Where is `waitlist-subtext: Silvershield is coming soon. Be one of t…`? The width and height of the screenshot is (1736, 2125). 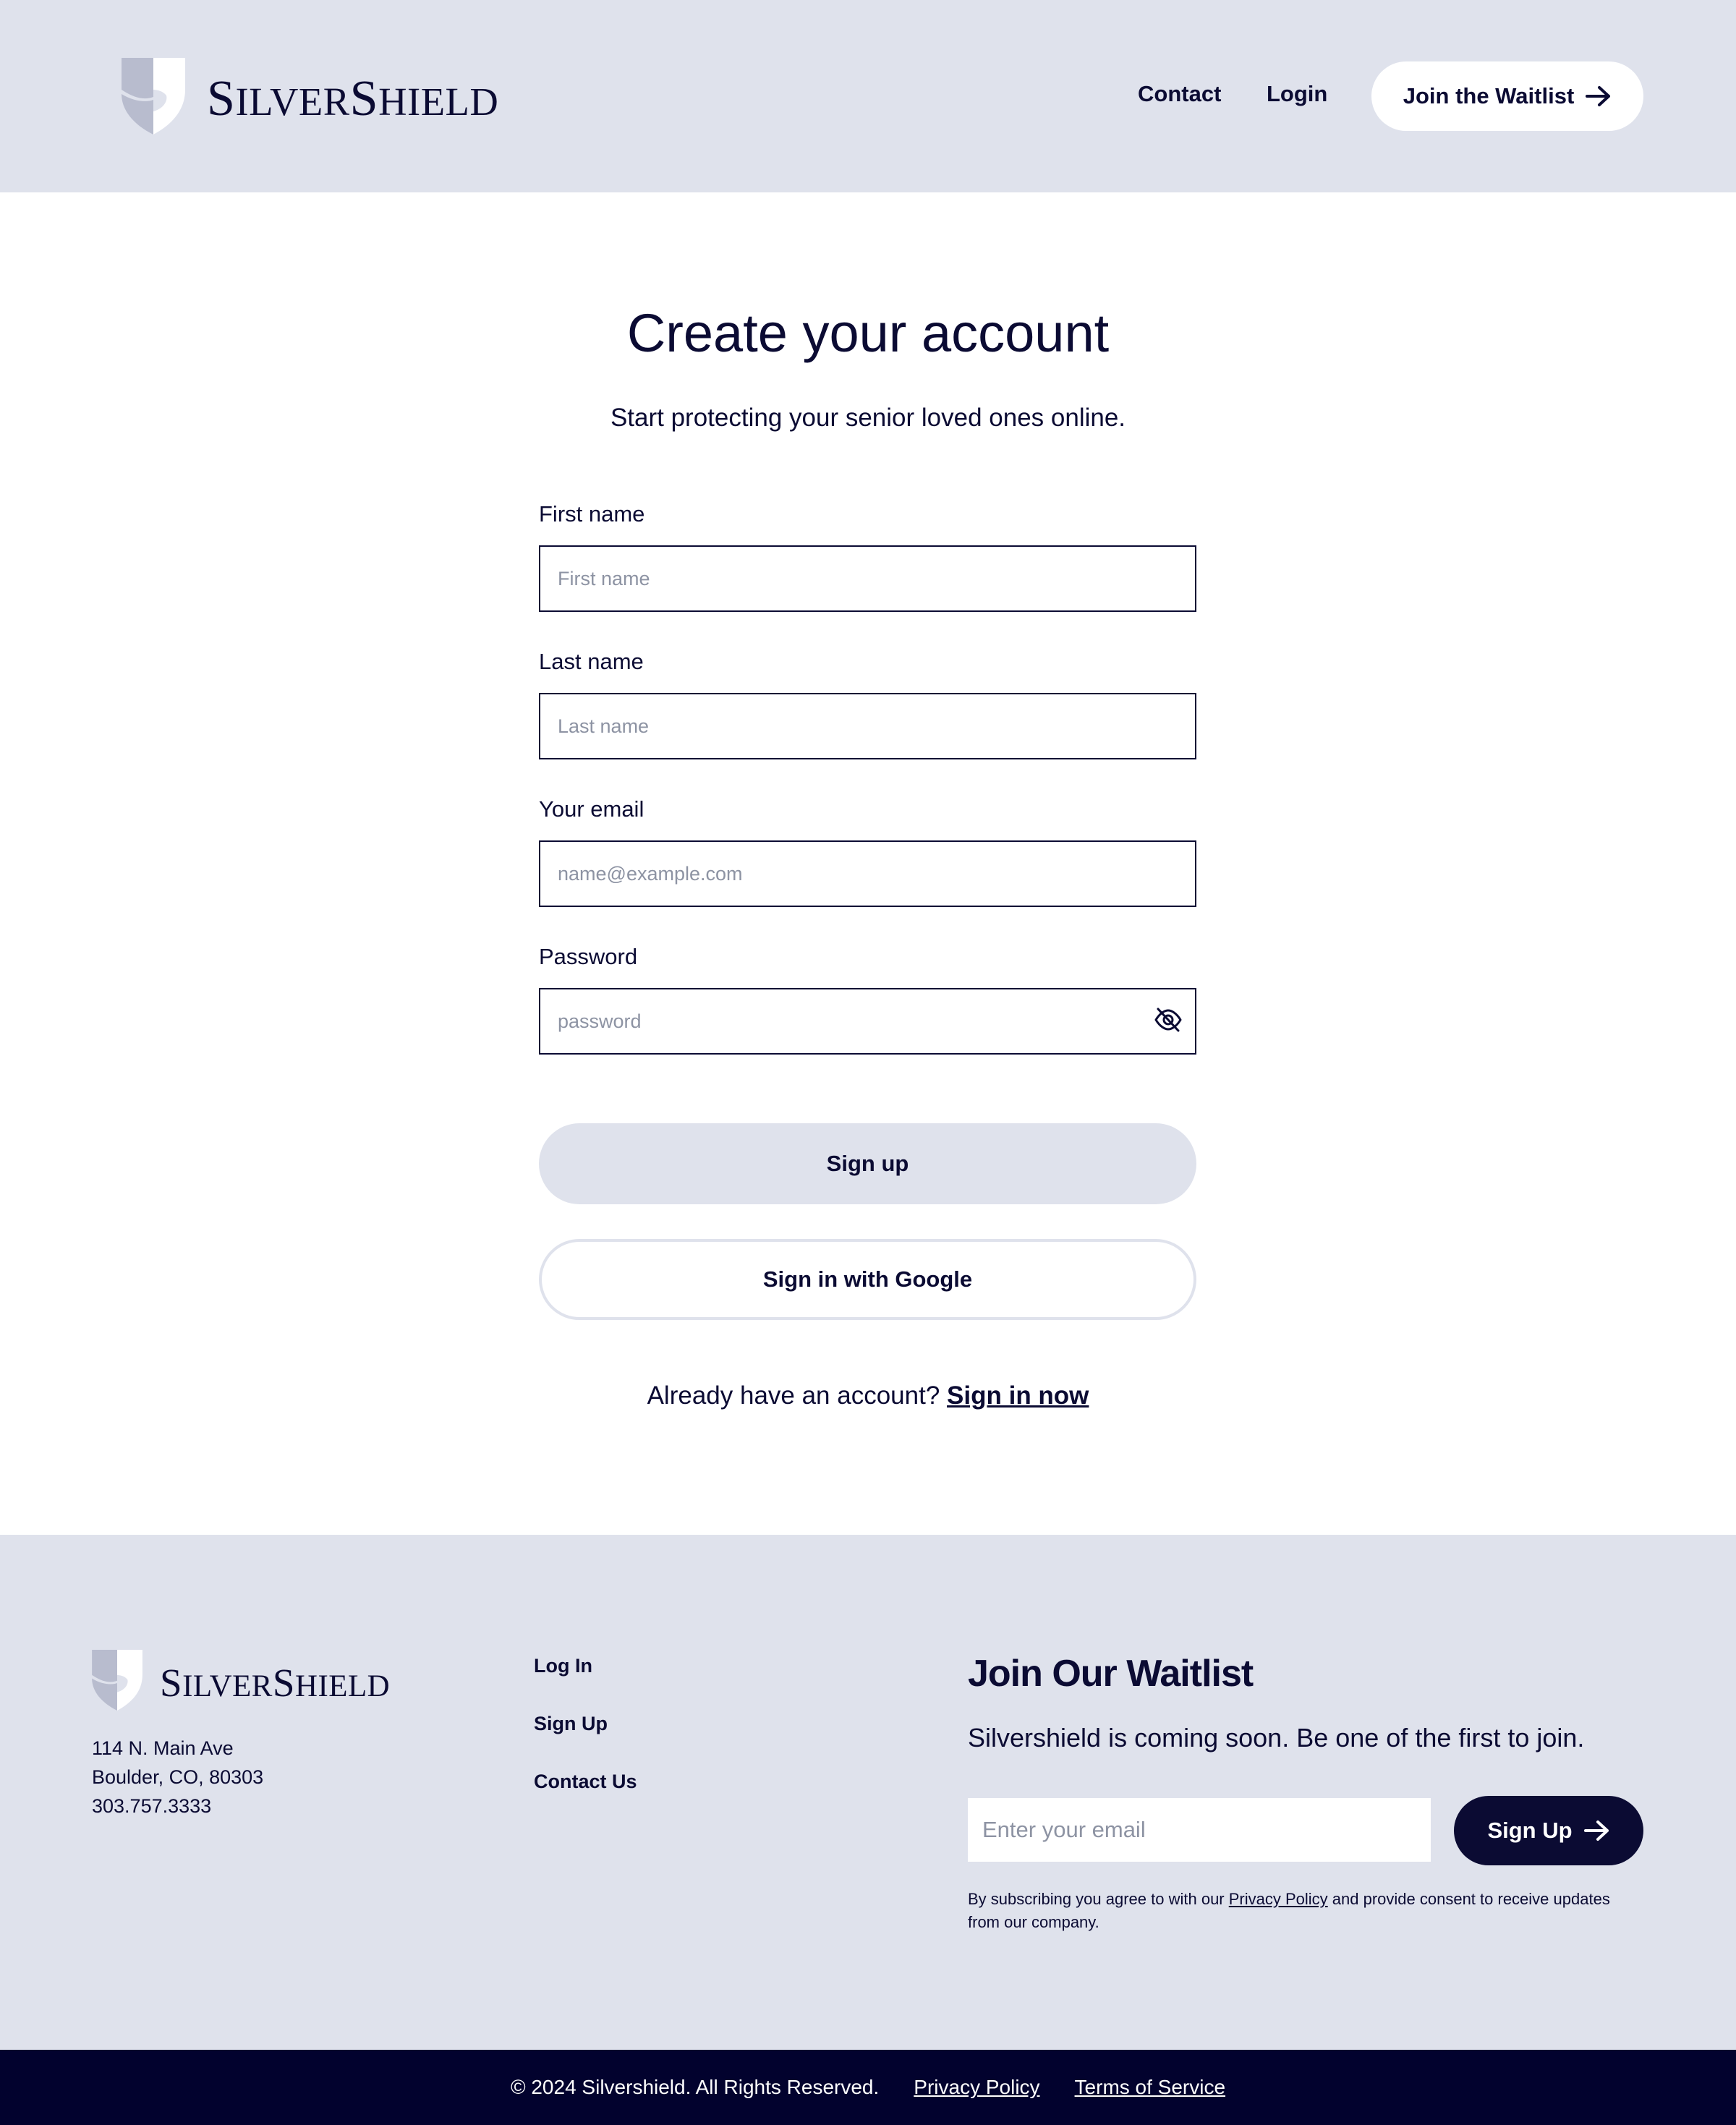
waitlist-subtext: Silvershield is coming soon. Be one of t… is located at coordinates (1277, 1738).